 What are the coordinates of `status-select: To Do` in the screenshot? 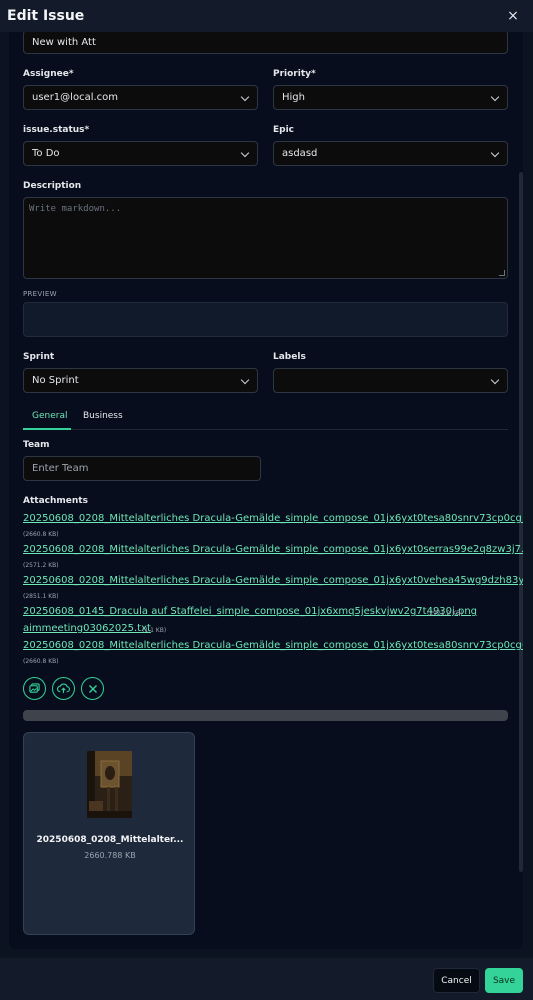 It's located at (140, 153).